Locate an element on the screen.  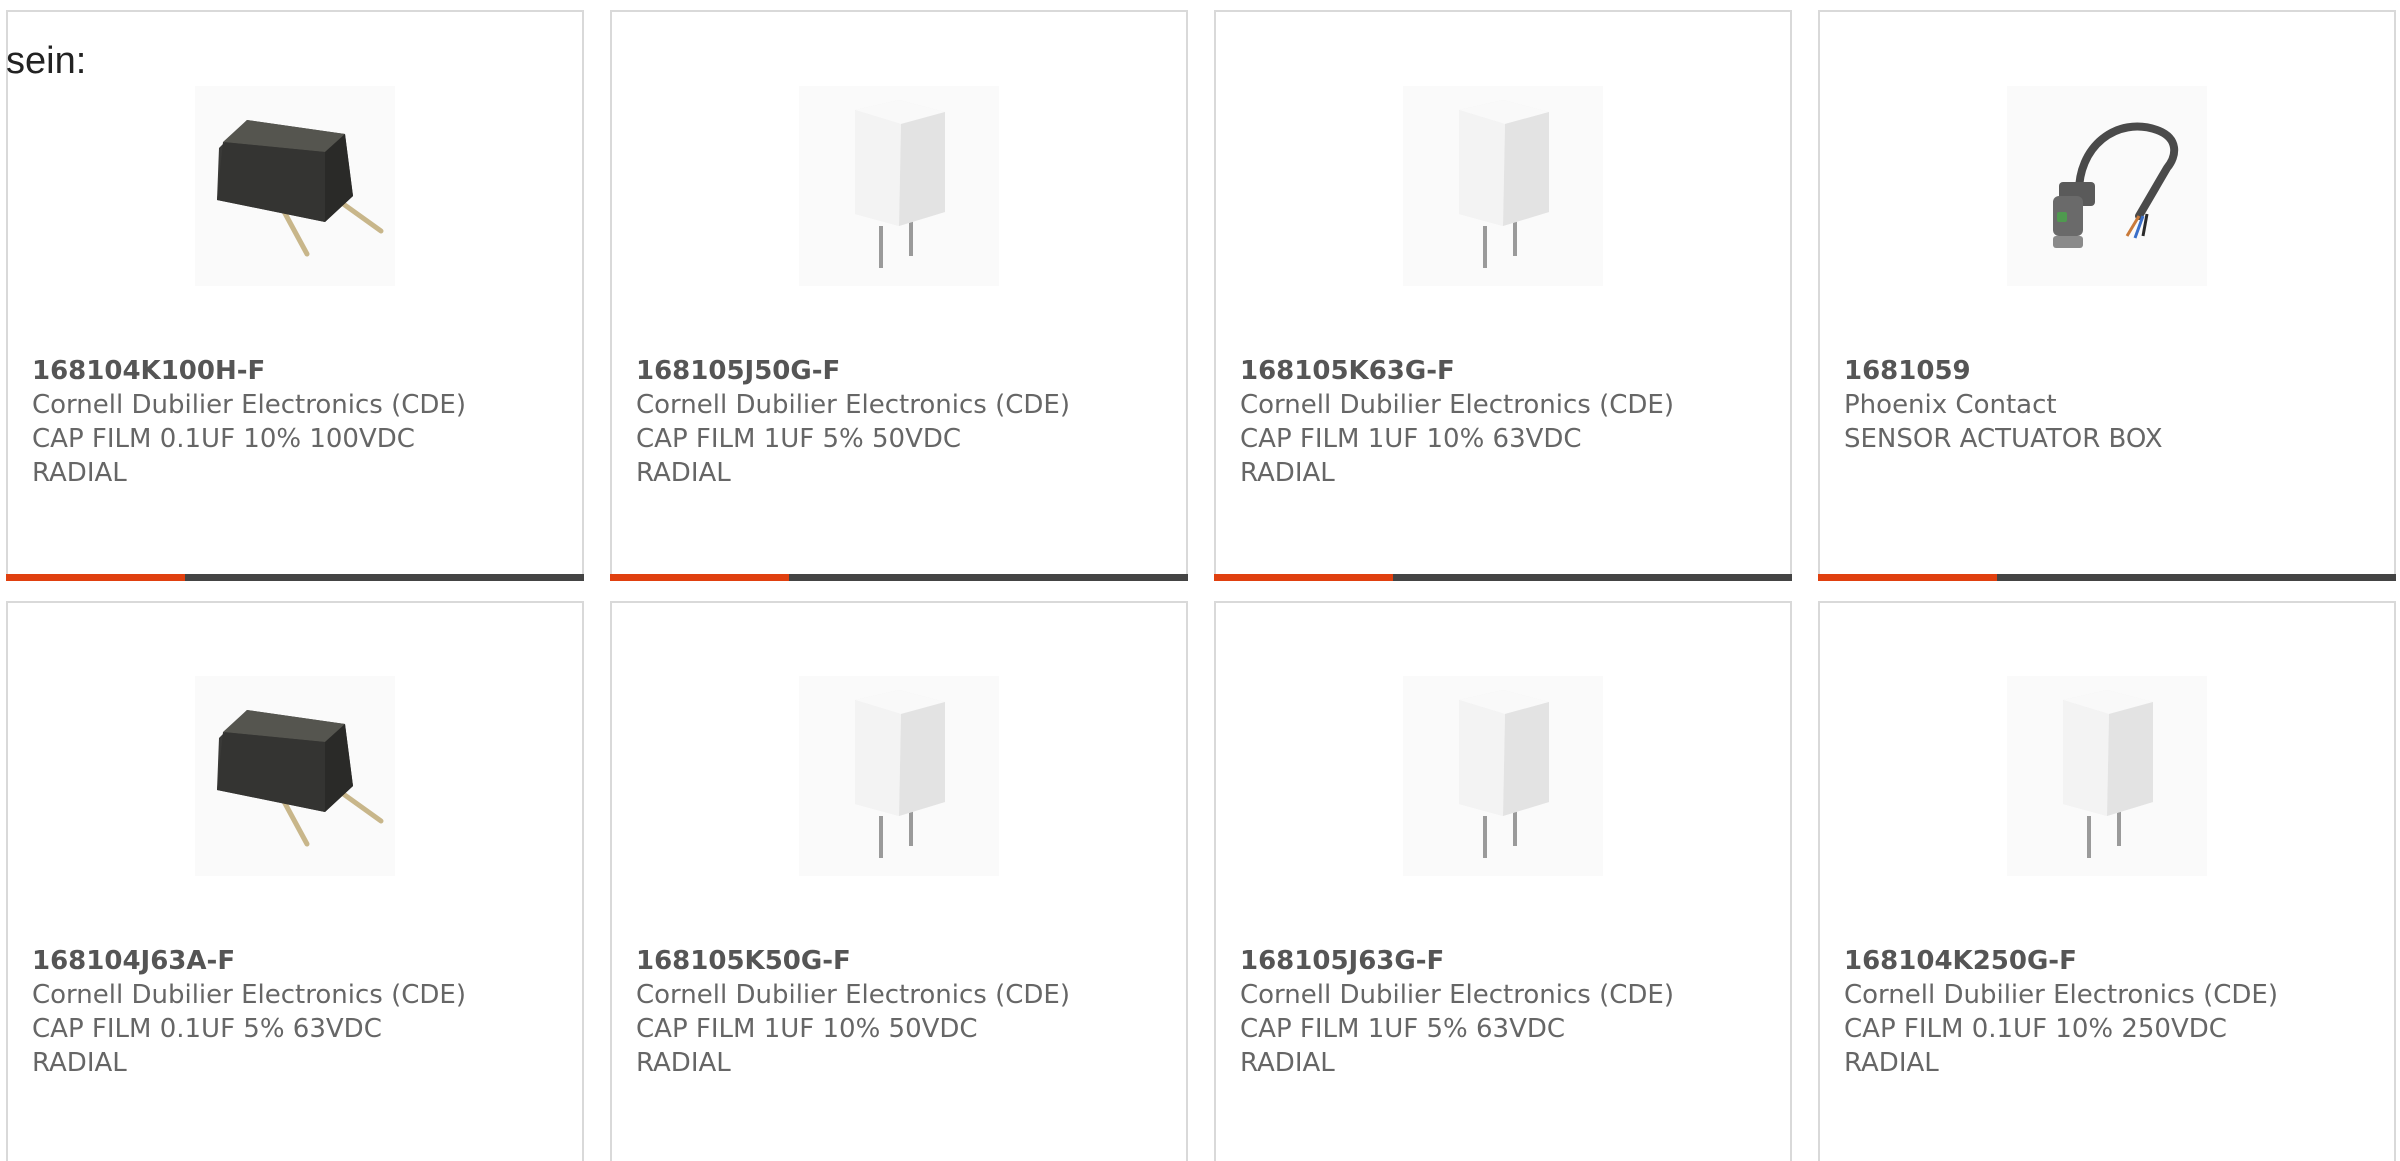
description-line: CAP FILM 0.1UF 10% 100VDC is located at coordinates (223, 439).